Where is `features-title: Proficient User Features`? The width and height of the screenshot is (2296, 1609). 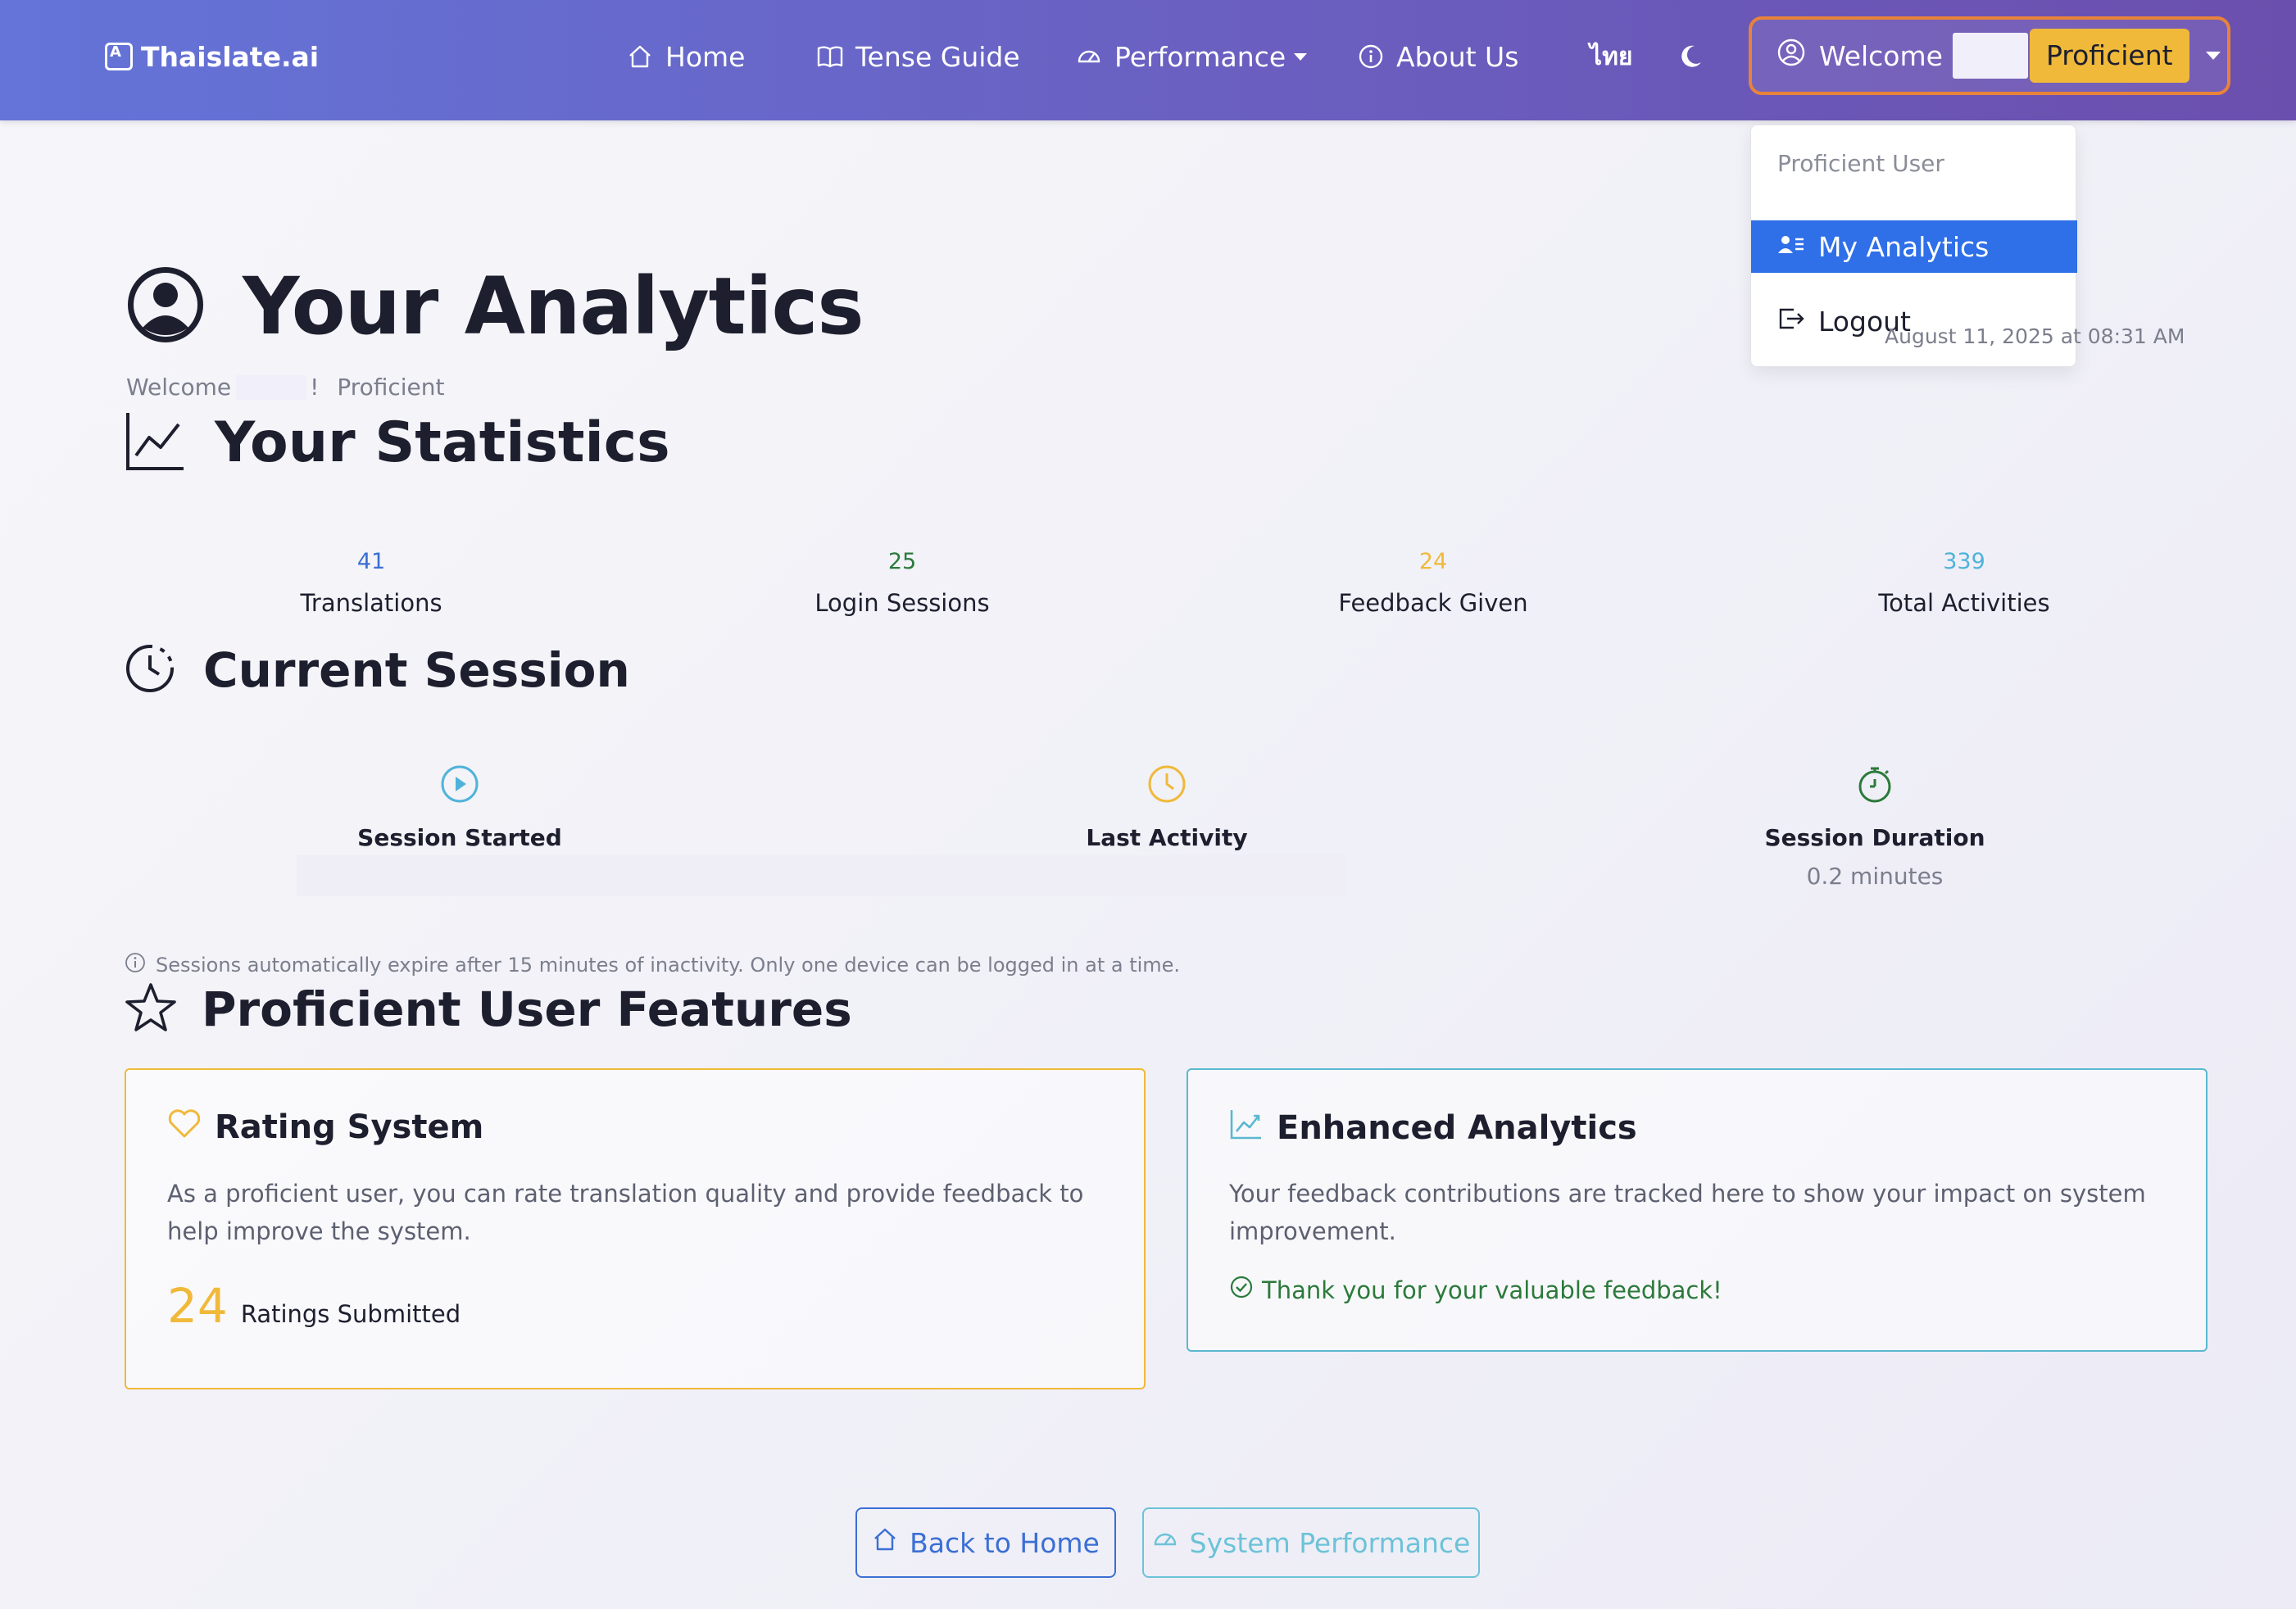
features-title: Proficient User Features is located at coordinates (527, 1009).